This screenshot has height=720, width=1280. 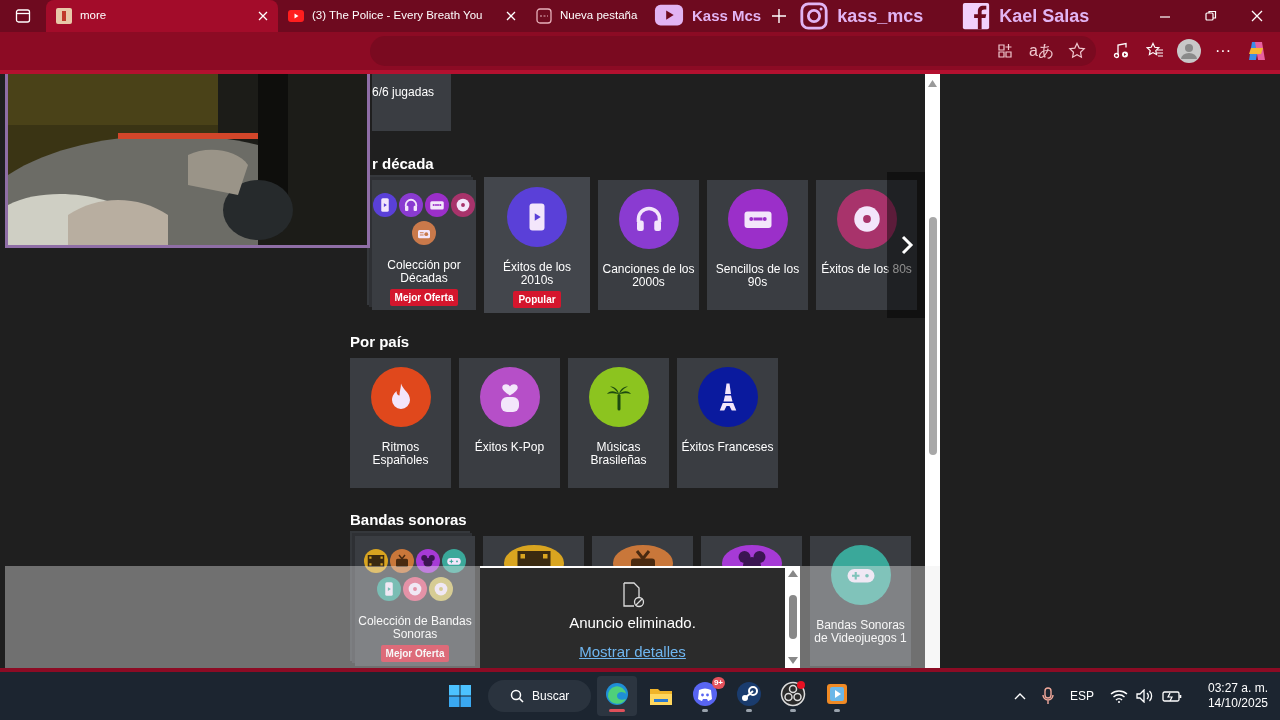 I want to click on favorites-icon, so click(x=1155, y=51).